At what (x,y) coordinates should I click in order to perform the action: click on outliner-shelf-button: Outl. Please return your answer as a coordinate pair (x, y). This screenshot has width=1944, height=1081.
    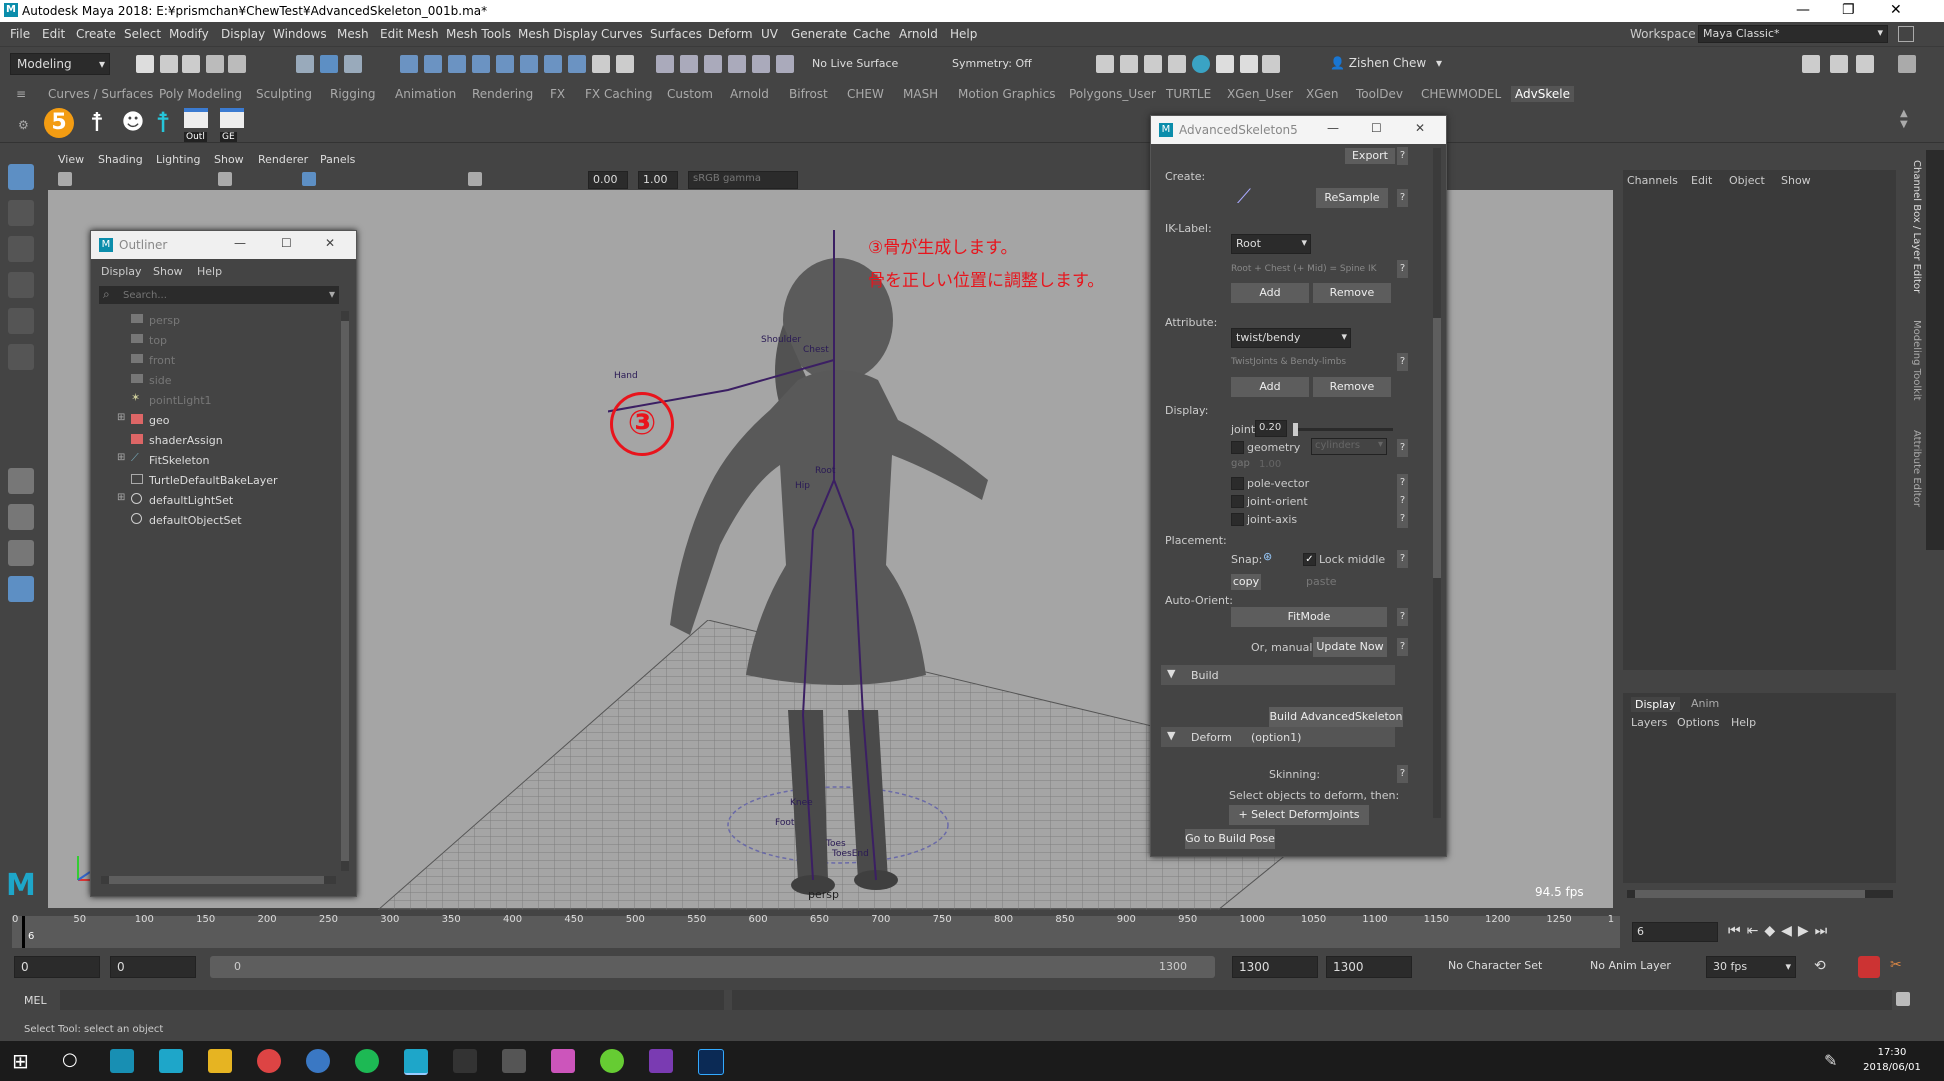
    Looking at the image, I should click on (198, 125).